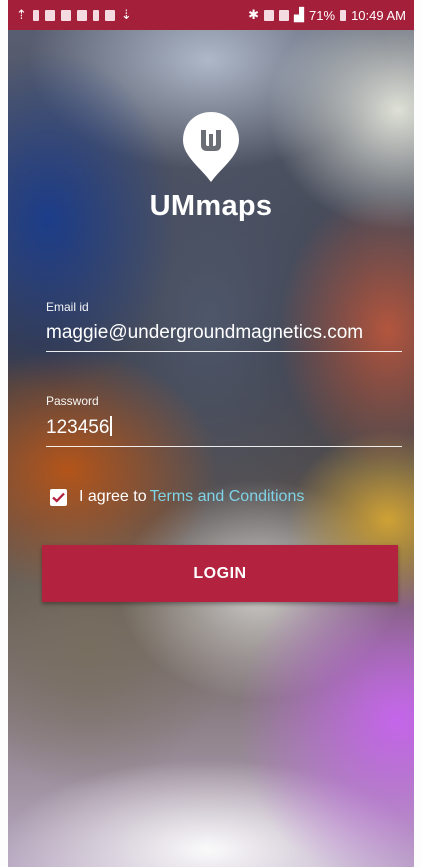 This screenshot has height=867, width=422. I want to click on email-field, so click(224, 333).